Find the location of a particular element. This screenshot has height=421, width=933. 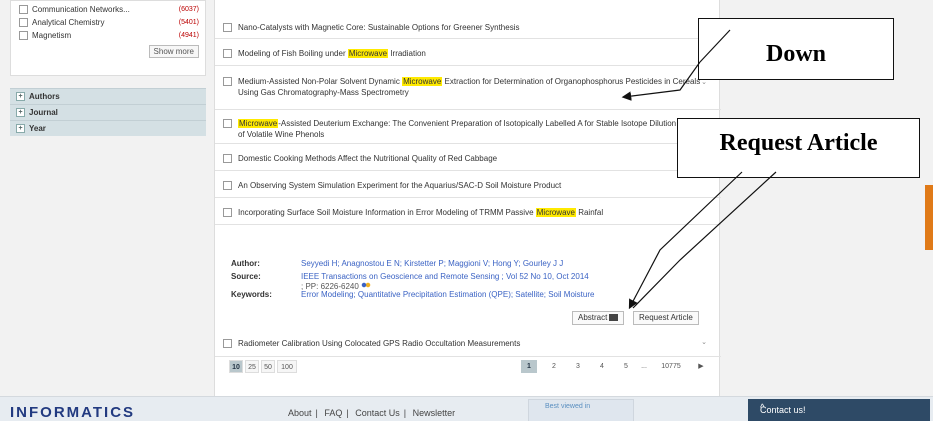

feedback-tab is located at coordinates (929, 217).